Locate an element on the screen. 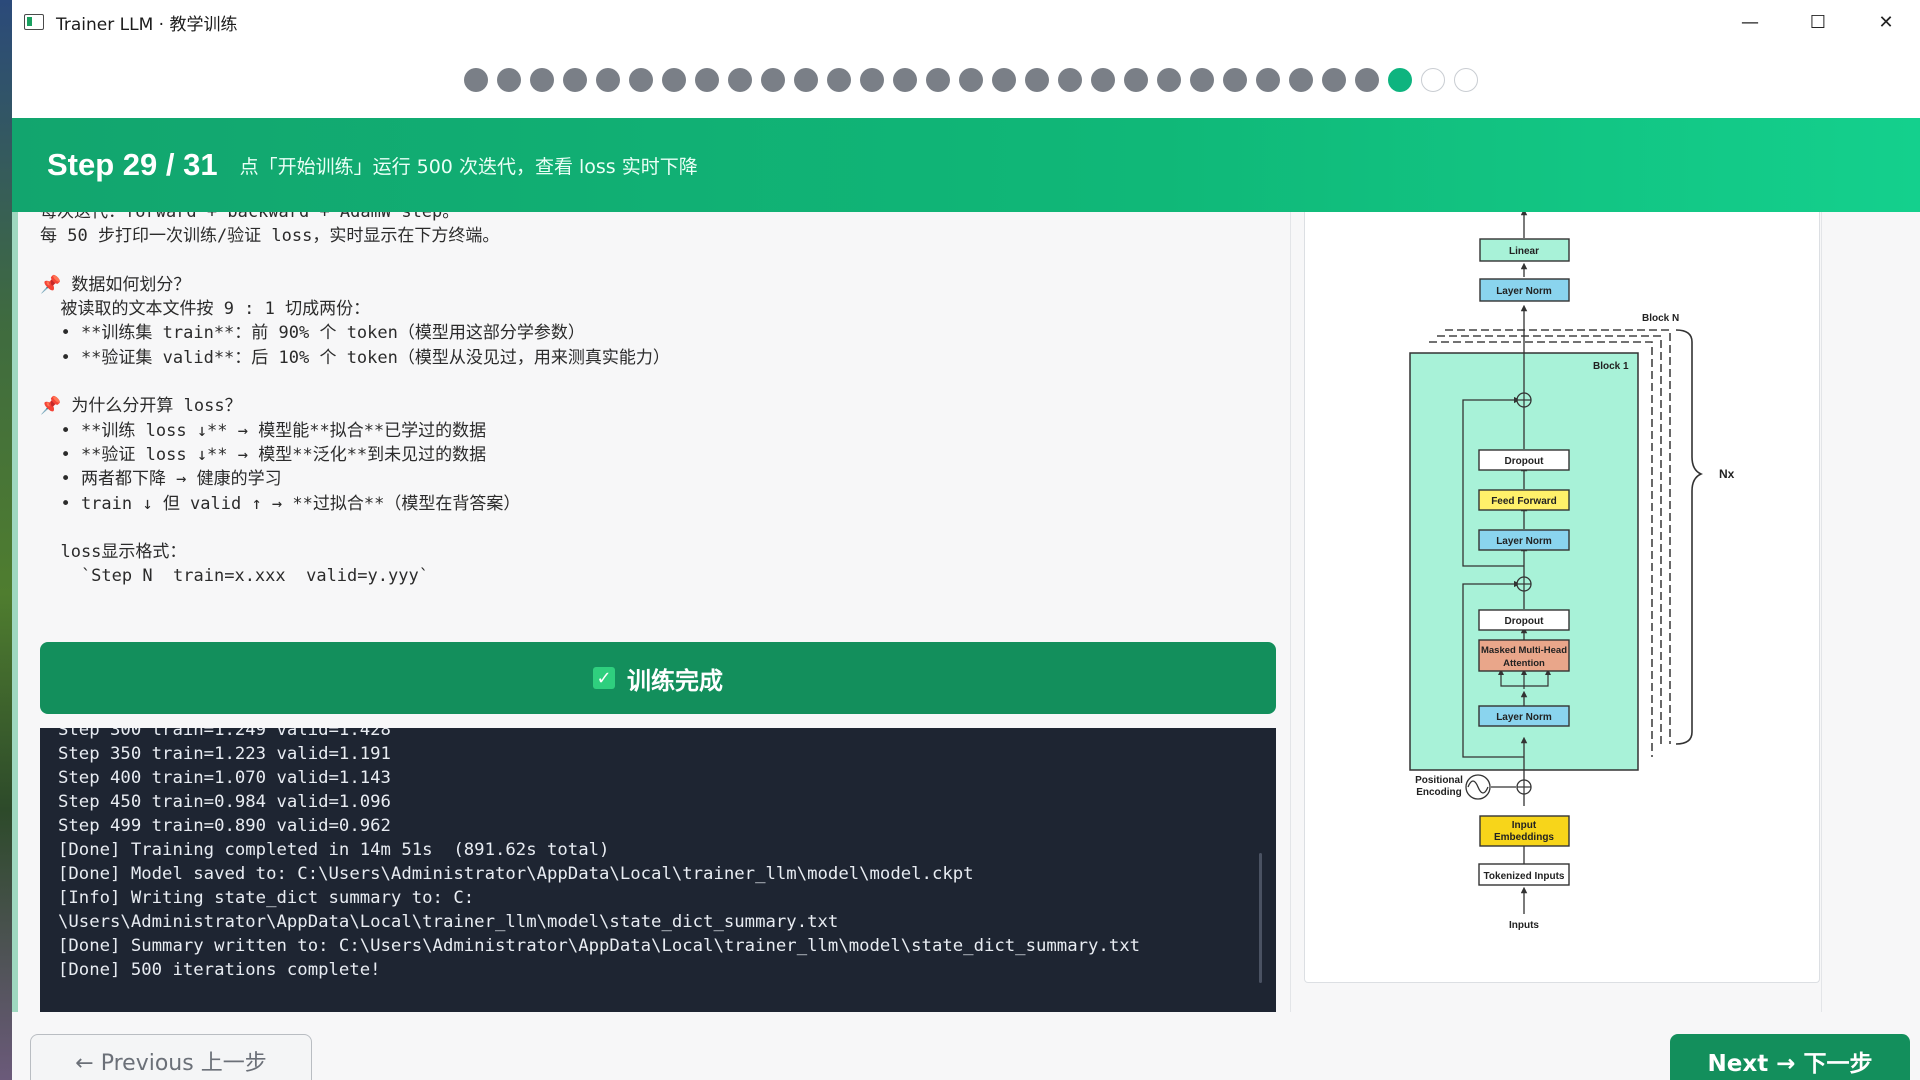  app-icon is located at coordinates (34, 22).